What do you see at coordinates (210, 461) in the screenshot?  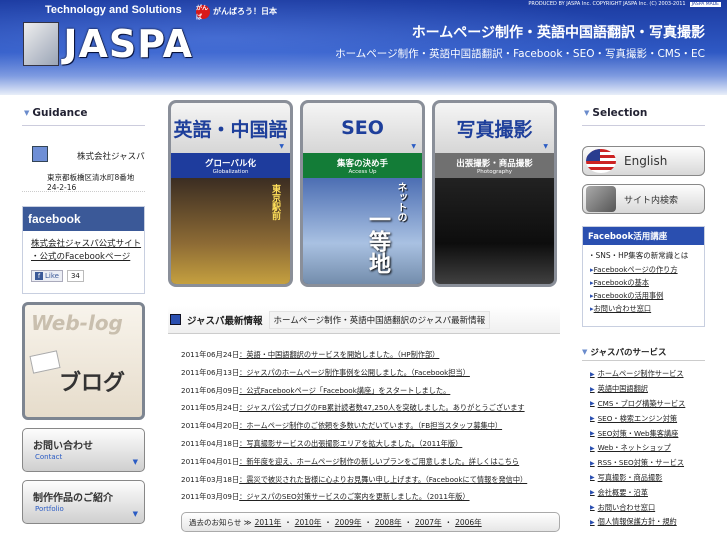 I see `news-date: 2011年04月01日` at bounding box center [210, 461].